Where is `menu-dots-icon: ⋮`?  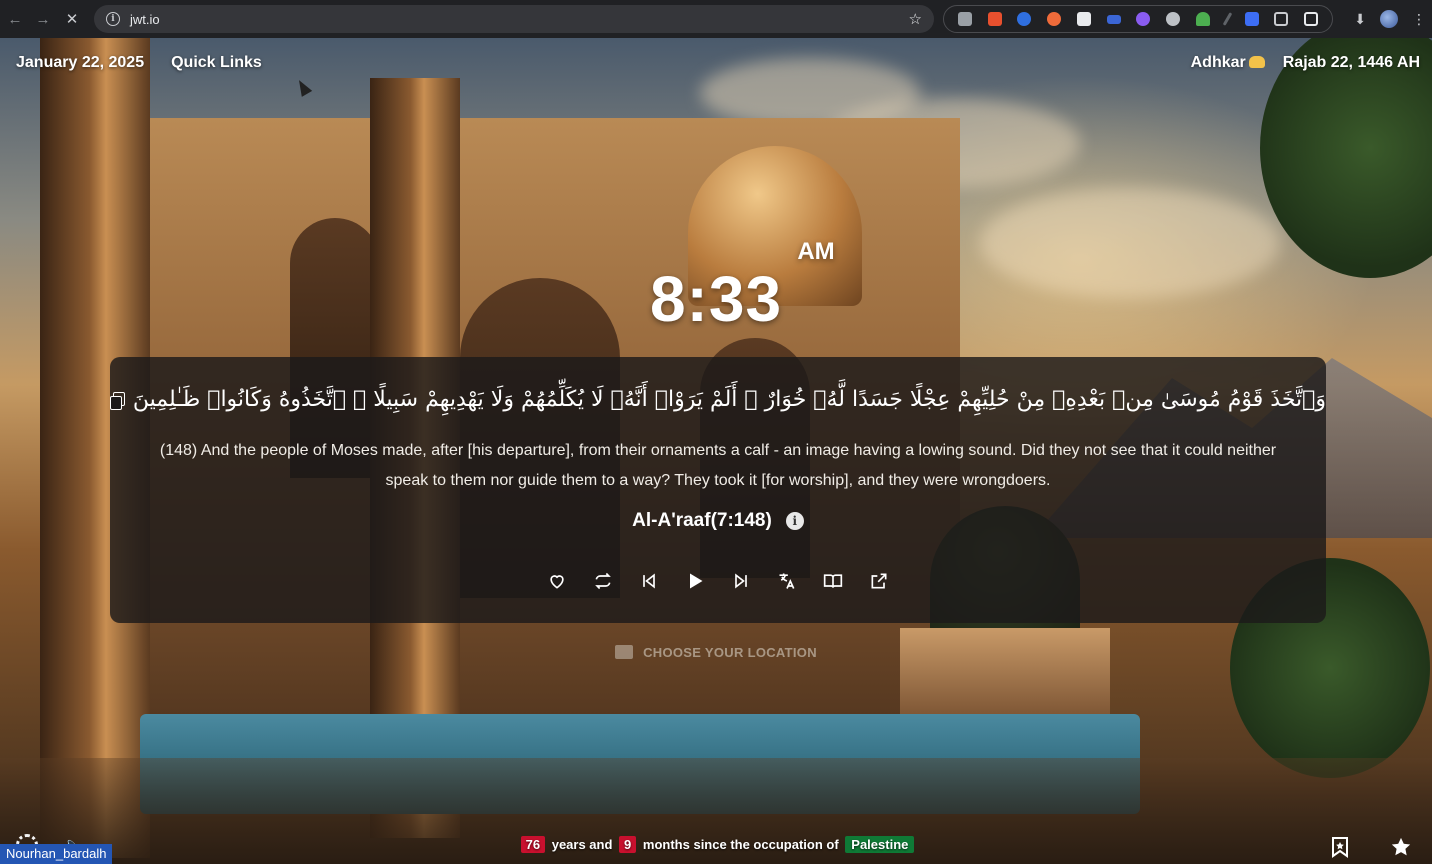
menu-dots-icon: ⋮ is located at coordinates (1419, 19).